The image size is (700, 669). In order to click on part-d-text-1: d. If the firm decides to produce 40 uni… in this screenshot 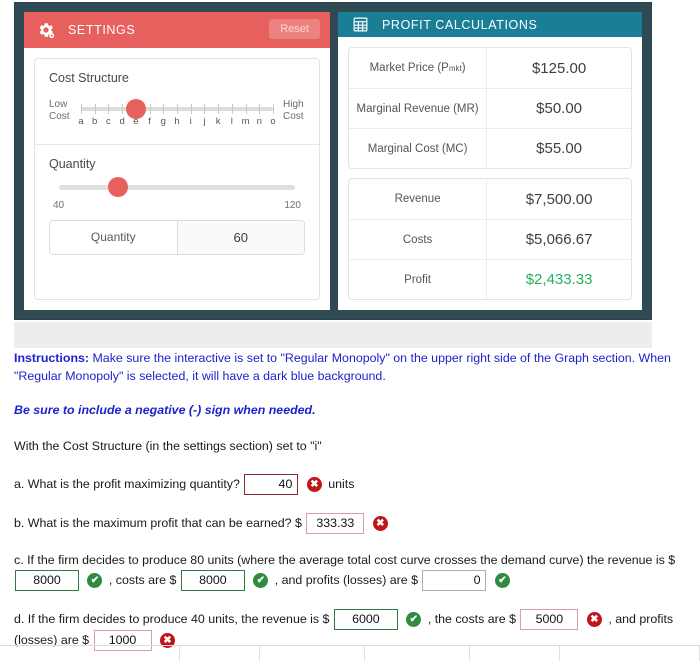, I will do `click(172, 618)`.